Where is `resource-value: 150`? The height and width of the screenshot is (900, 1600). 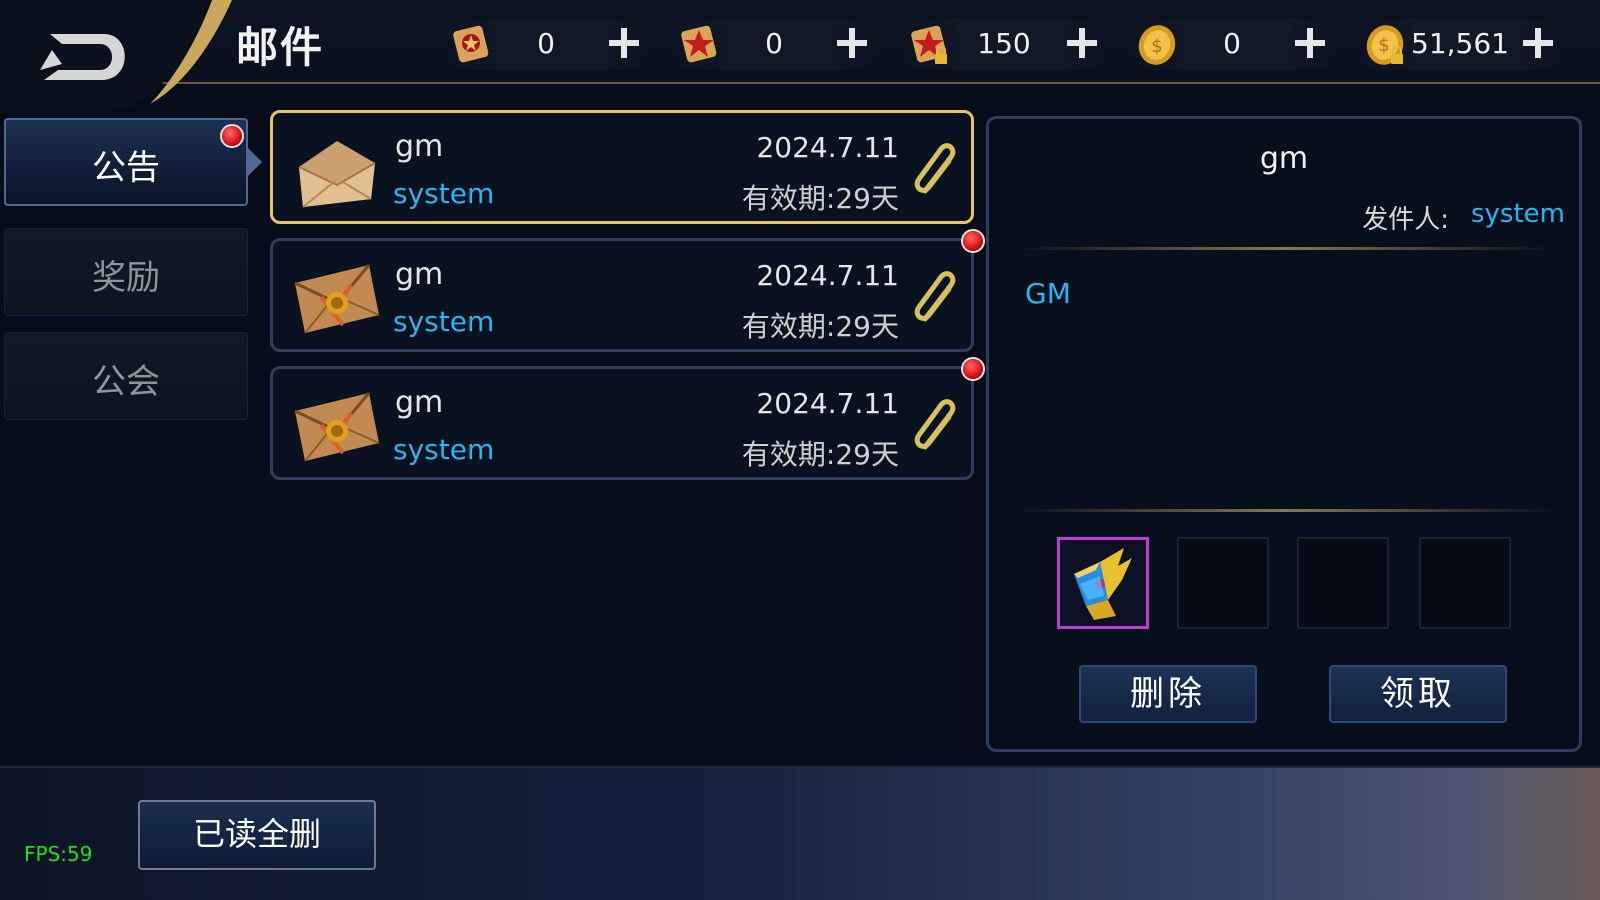
resource-value: 150 is located at coordinates (1004, 43).